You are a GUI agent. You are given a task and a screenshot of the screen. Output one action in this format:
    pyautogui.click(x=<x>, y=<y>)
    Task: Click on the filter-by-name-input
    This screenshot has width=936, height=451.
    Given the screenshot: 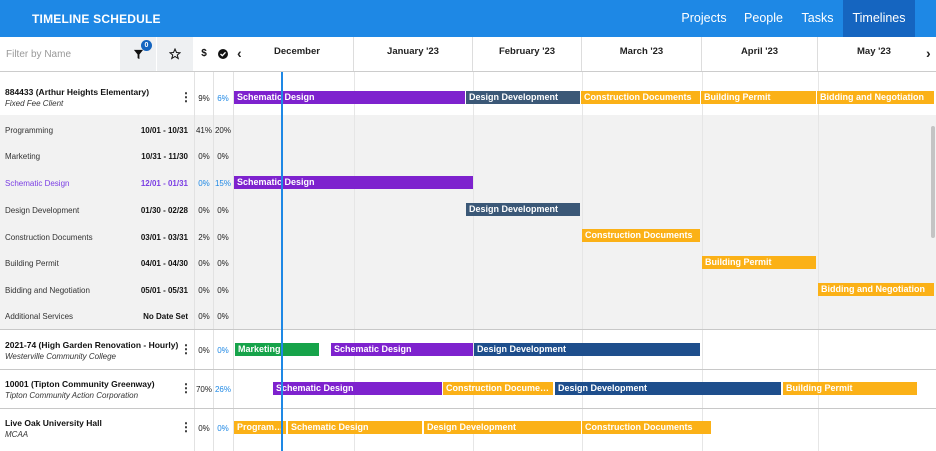 What is the action you would take?
    pyautogui.click(x=60, y=54)
    